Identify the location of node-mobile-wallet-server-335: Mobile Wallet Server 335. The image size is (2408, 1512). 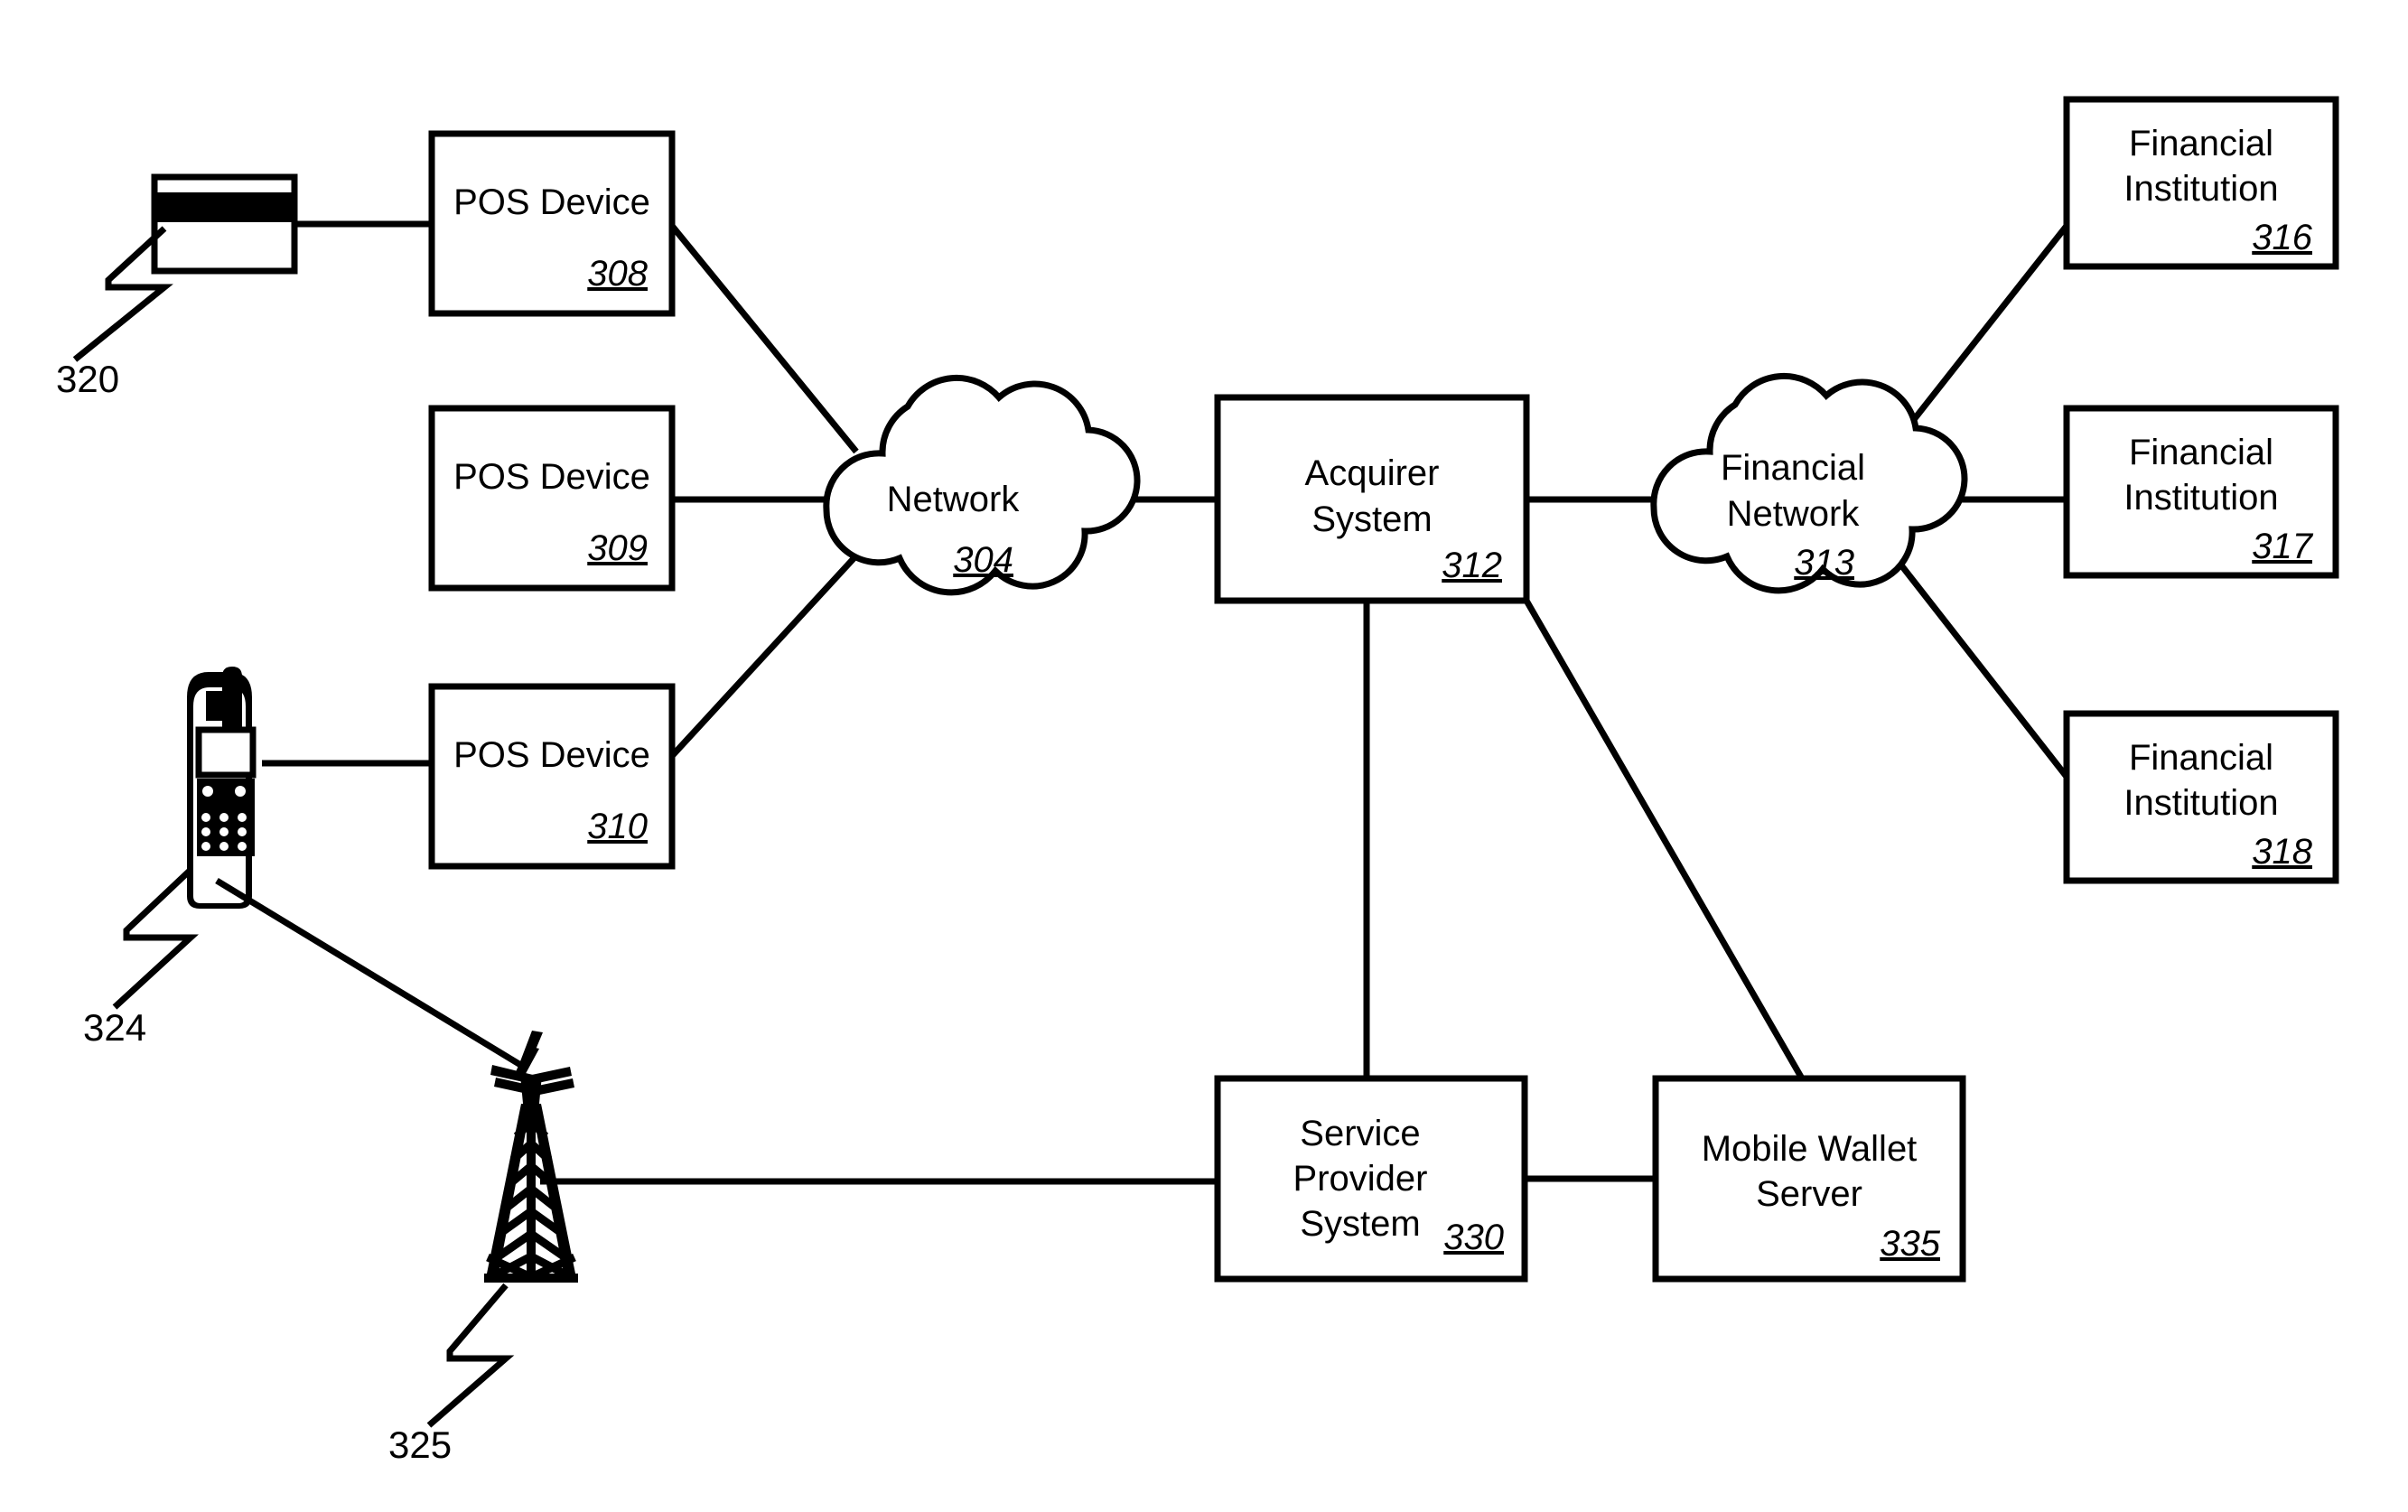
(1809, 1179).